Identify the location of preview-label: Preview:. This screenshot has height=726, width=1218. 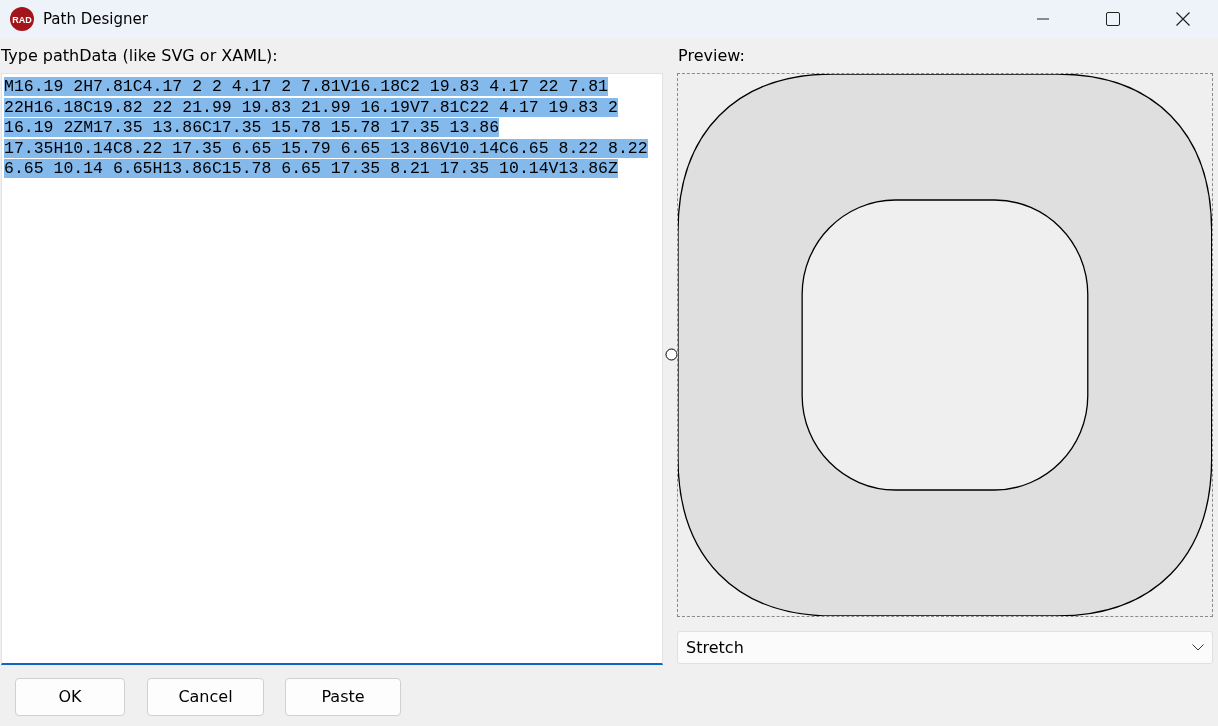
(711, 55).